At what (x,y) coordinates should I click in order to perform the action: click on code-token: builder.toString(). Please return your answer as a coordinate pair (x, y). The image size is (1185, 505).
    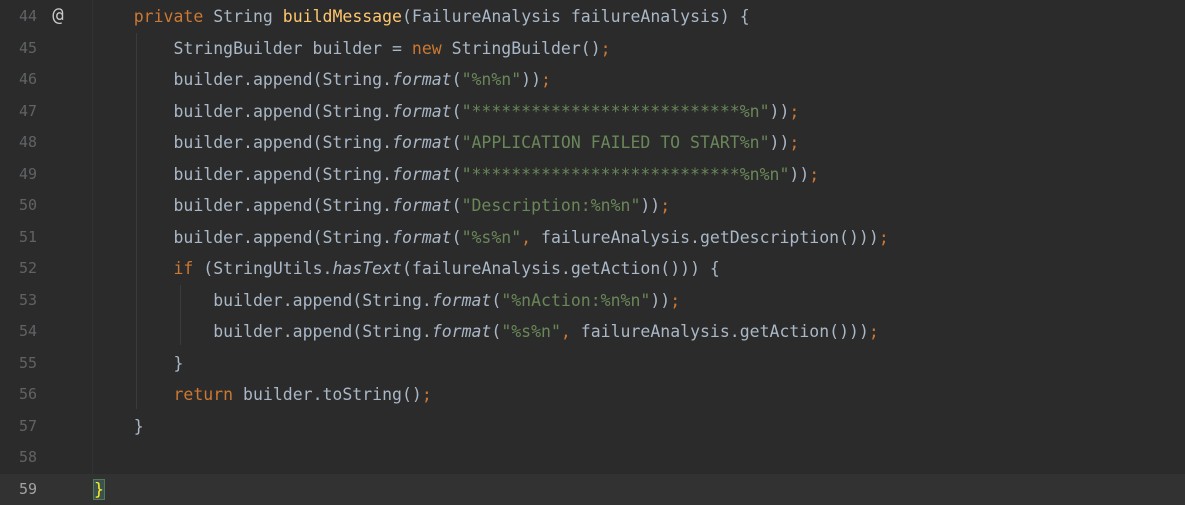
    Looking at the image, I should click on (332, 394).